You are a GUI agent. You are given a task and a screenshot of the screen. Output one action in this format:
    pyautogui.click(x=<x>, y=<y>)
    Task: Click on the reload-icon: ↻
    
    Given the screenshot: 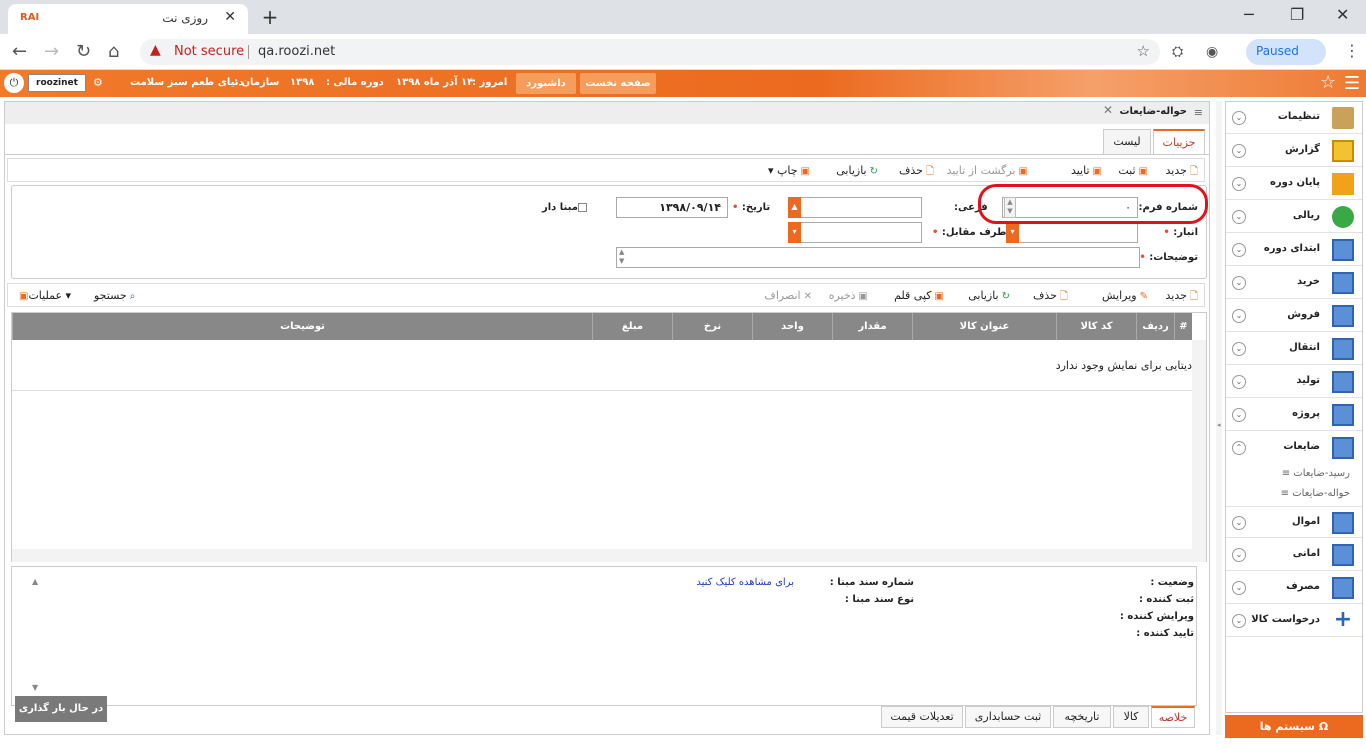 What is the action you would take?
    pyautogui.click(x=83, y=51)
    